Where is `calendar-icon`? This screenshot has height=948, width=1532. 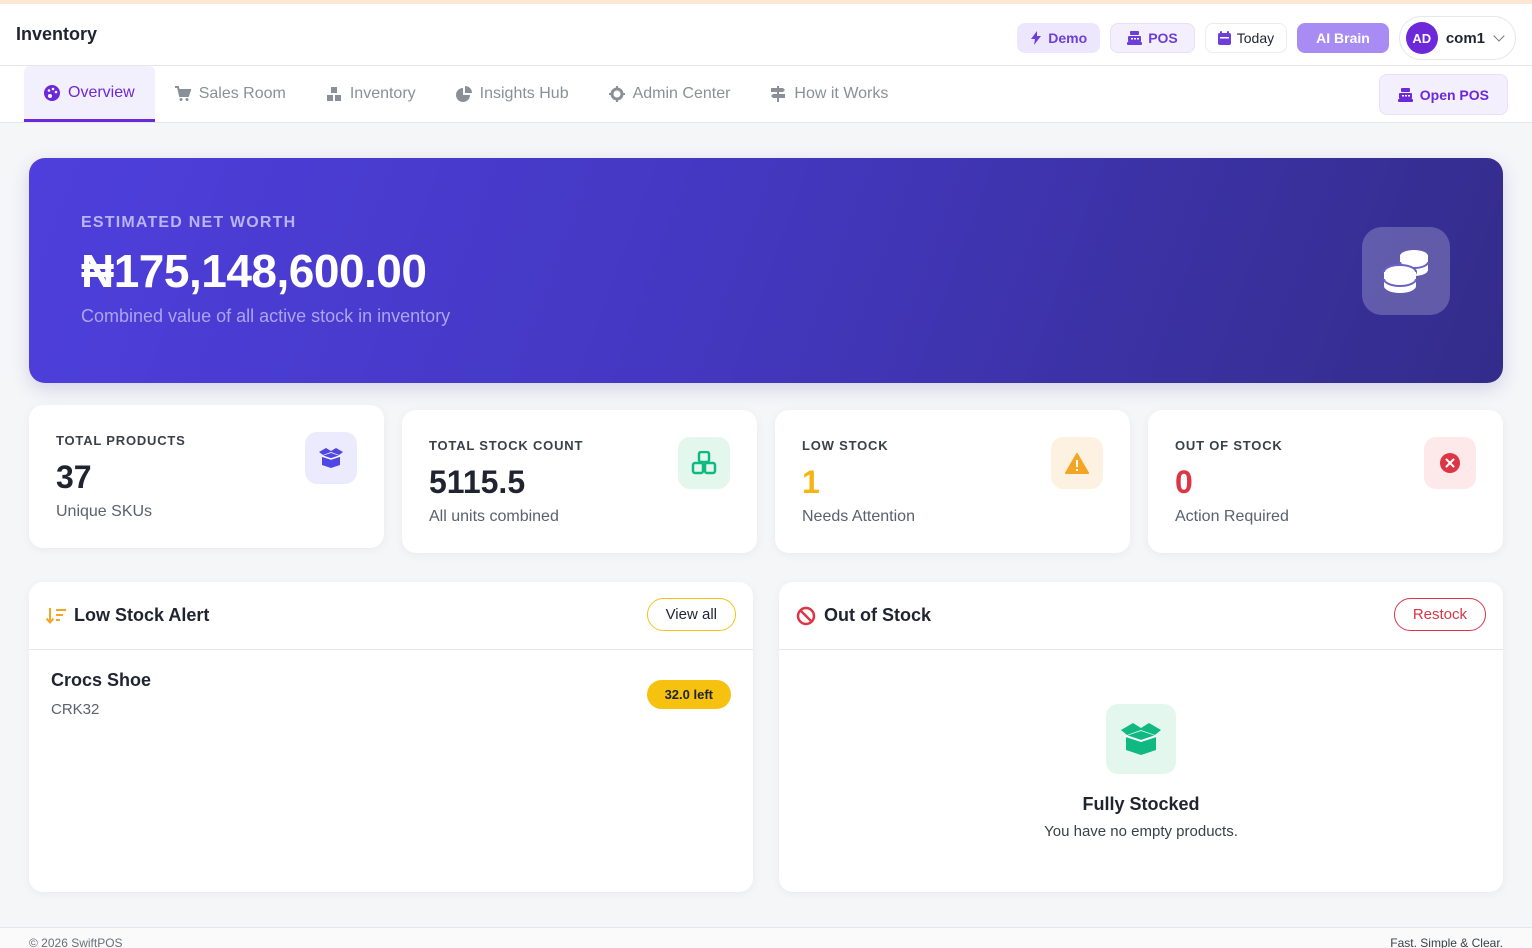
calendar-icon is located at coordinates (1224, 38).